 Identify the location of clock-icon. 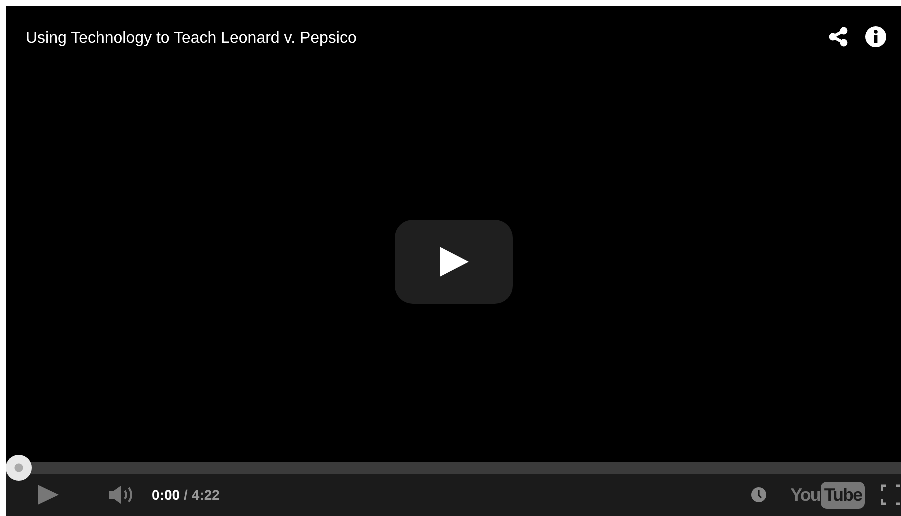
(758, 495).